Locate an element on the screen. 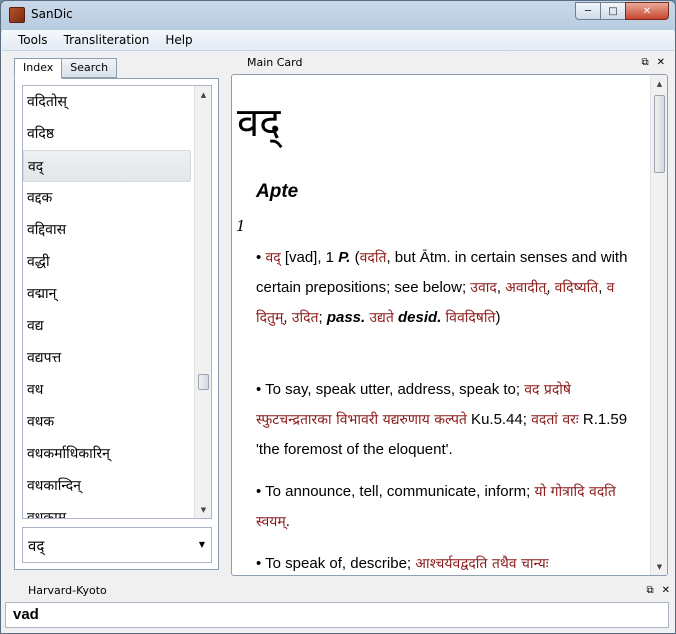 The height and width of the screenshot is (634, 676). headword-combo: वद् ▼ is located at coordinates (117, 545).